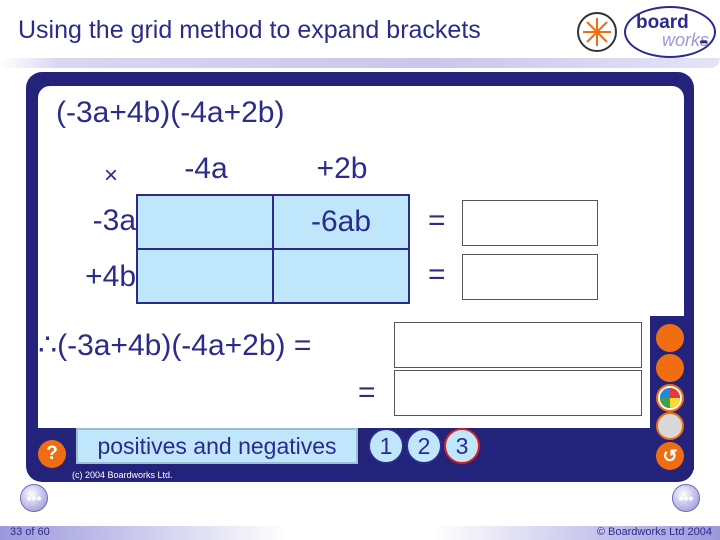  What do you see at coordinates (342, 168) in the screenshot?
I see `column-header-2: +2b` at bounding box center [342, 168].